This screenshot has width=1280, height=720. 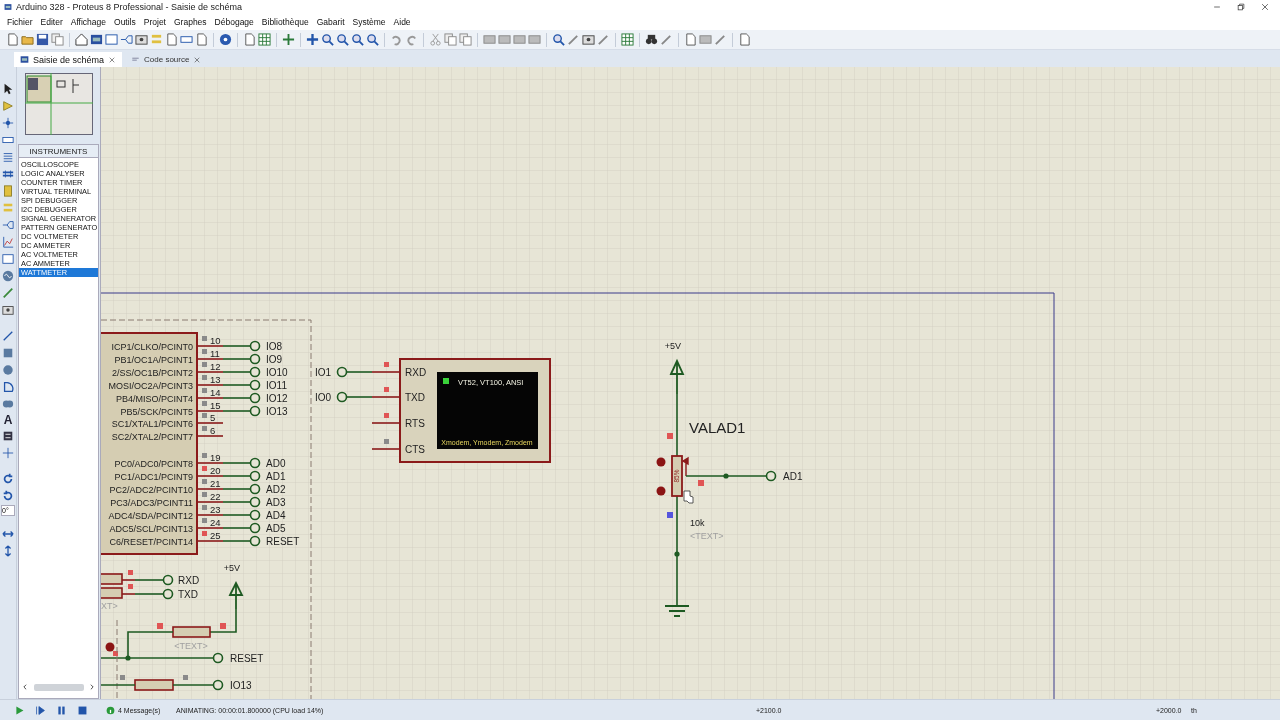 I want to click on marker-icon, so click(x=8, y=453).